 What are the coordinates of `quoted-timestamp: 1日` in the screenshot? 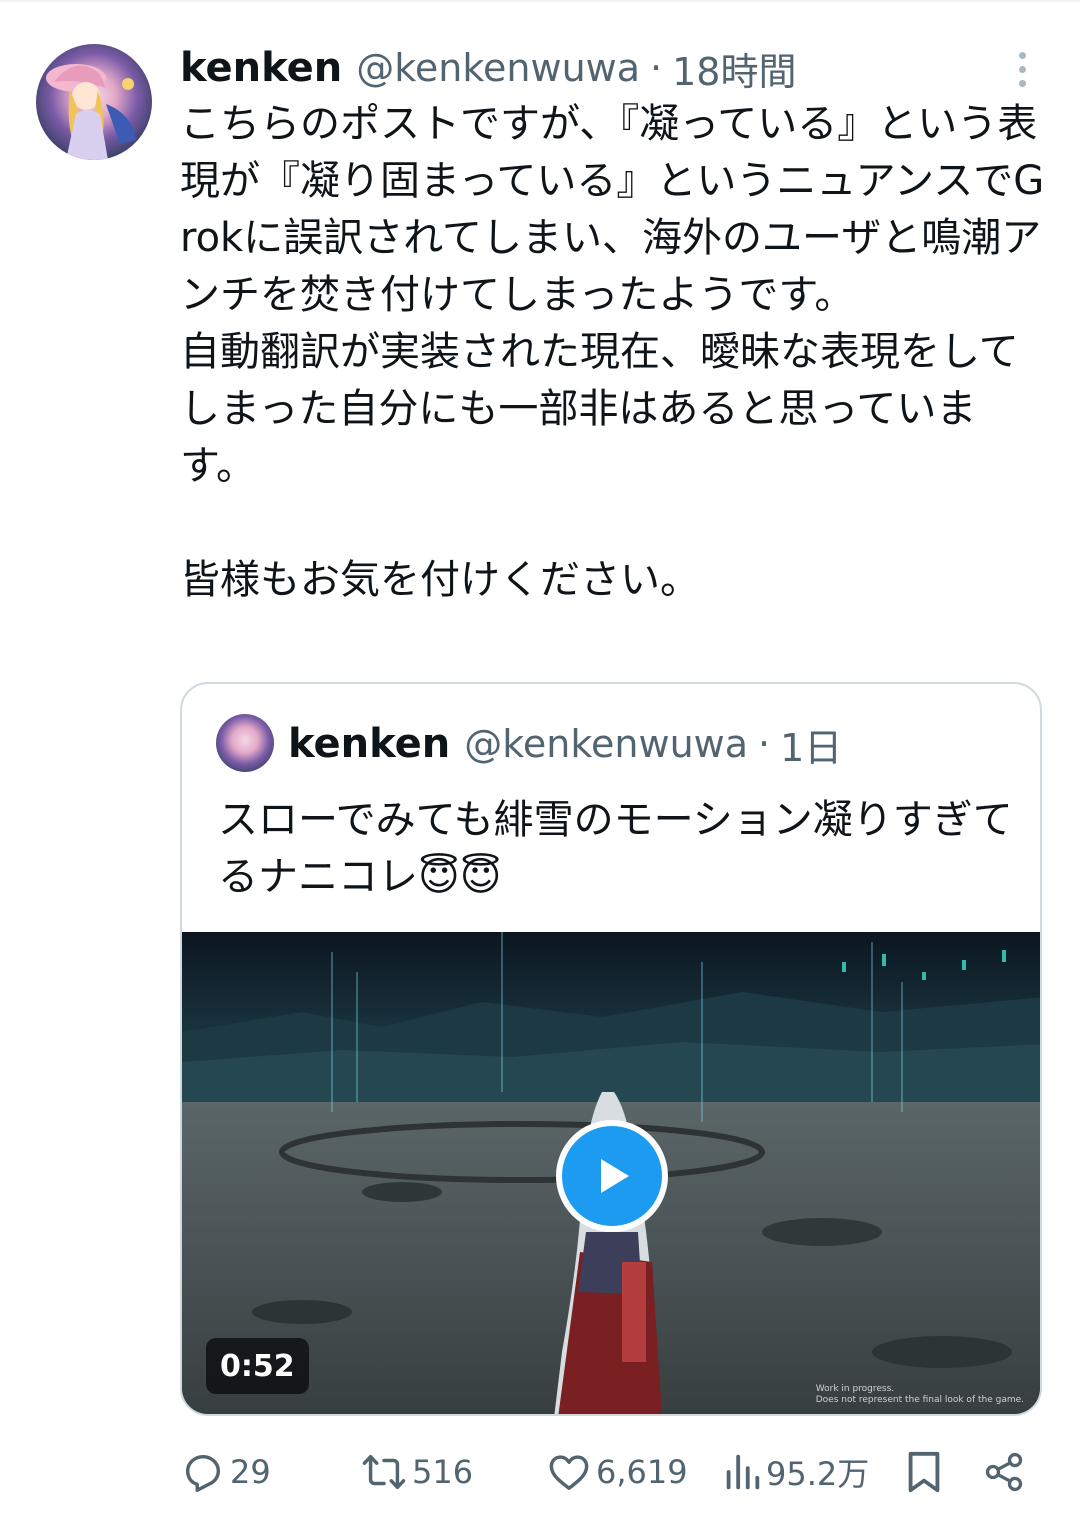 It's located at (811, 747).